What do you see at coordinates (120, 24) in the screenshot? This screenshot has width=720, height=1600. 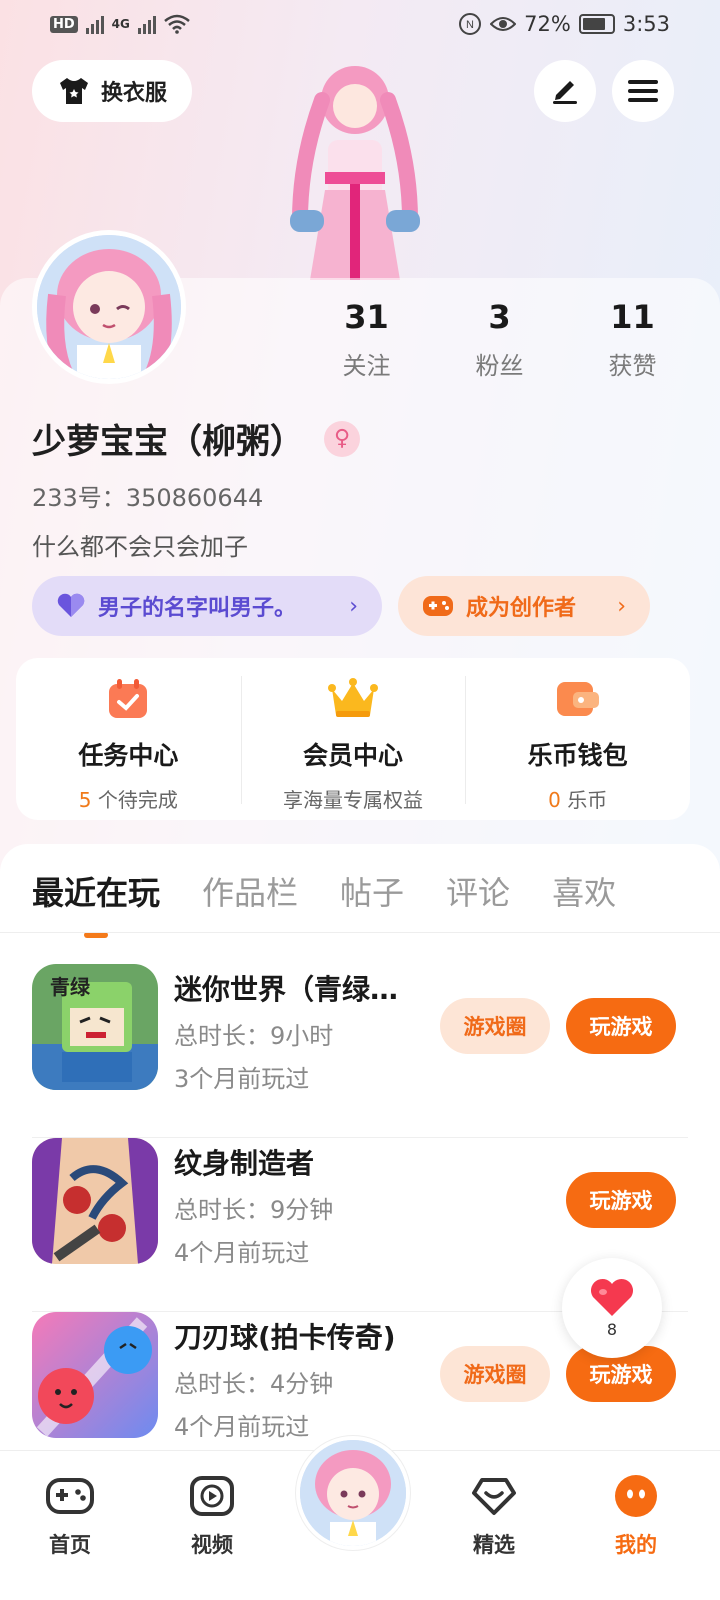 I see `network-type: 4G` at bounding box center [120, 24].